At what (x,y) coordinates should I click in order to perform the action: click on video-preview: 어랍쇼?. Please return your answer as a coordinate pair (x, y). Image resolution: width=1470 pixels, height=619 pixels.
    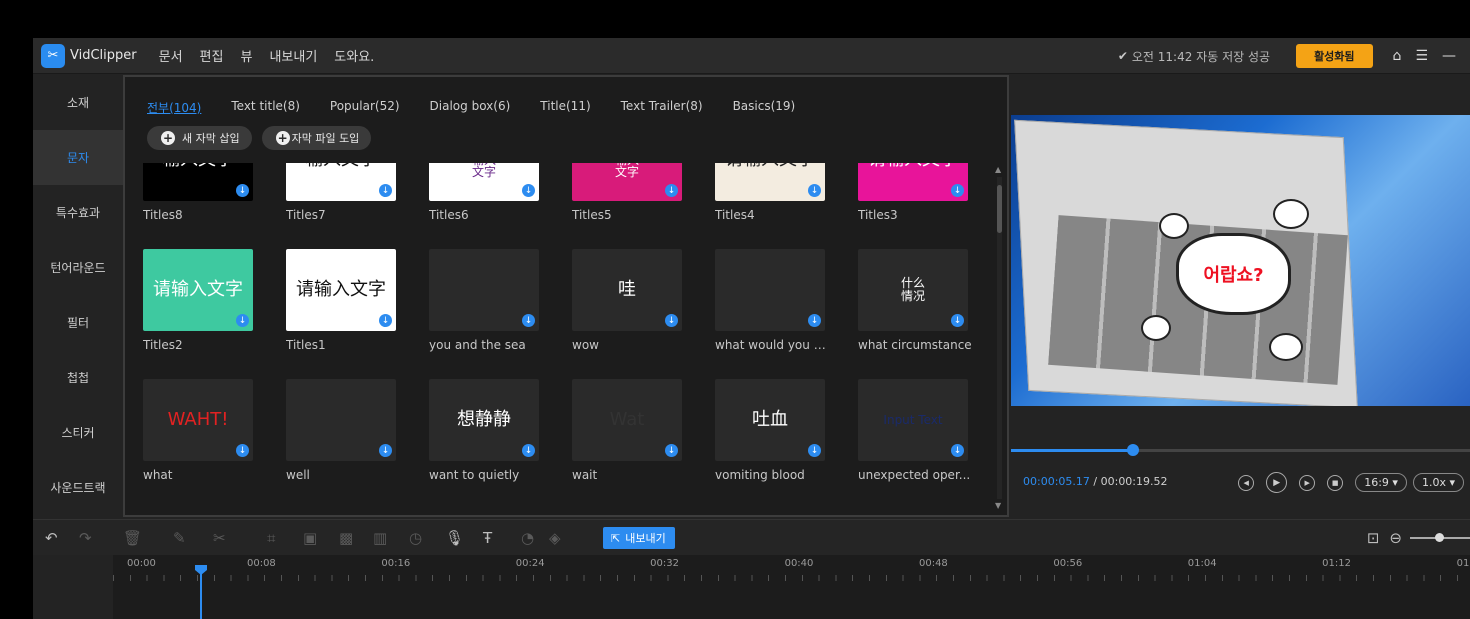
    Looking at the image, I should click on (1240, 260).